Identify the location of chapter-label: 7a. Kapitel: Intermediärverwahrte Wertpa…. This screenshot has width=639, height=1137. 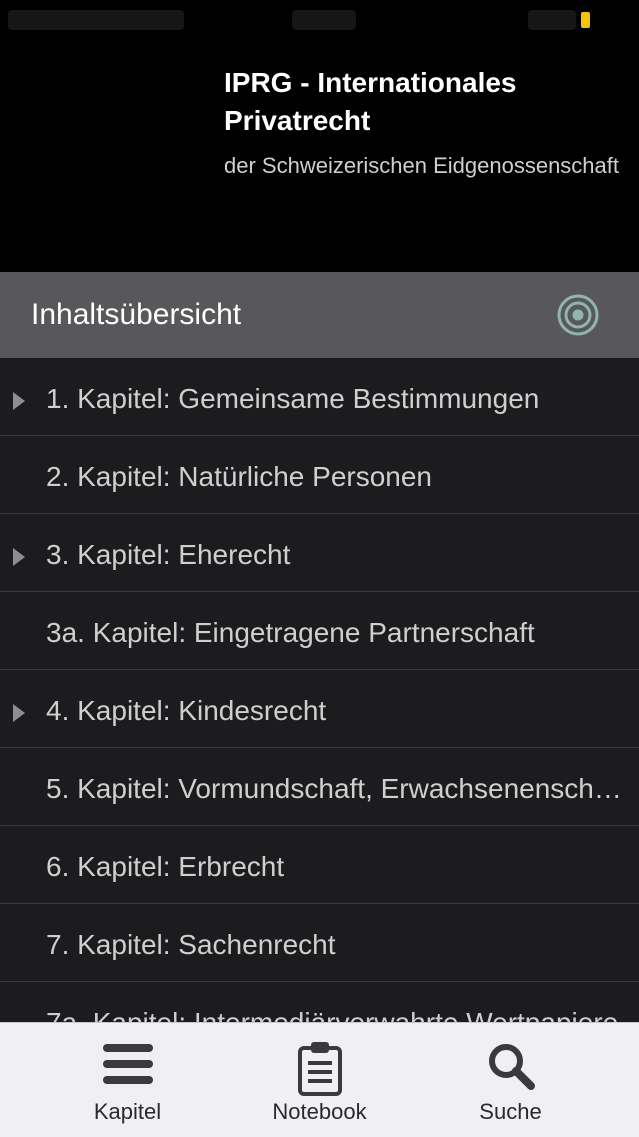
(340, 1014).